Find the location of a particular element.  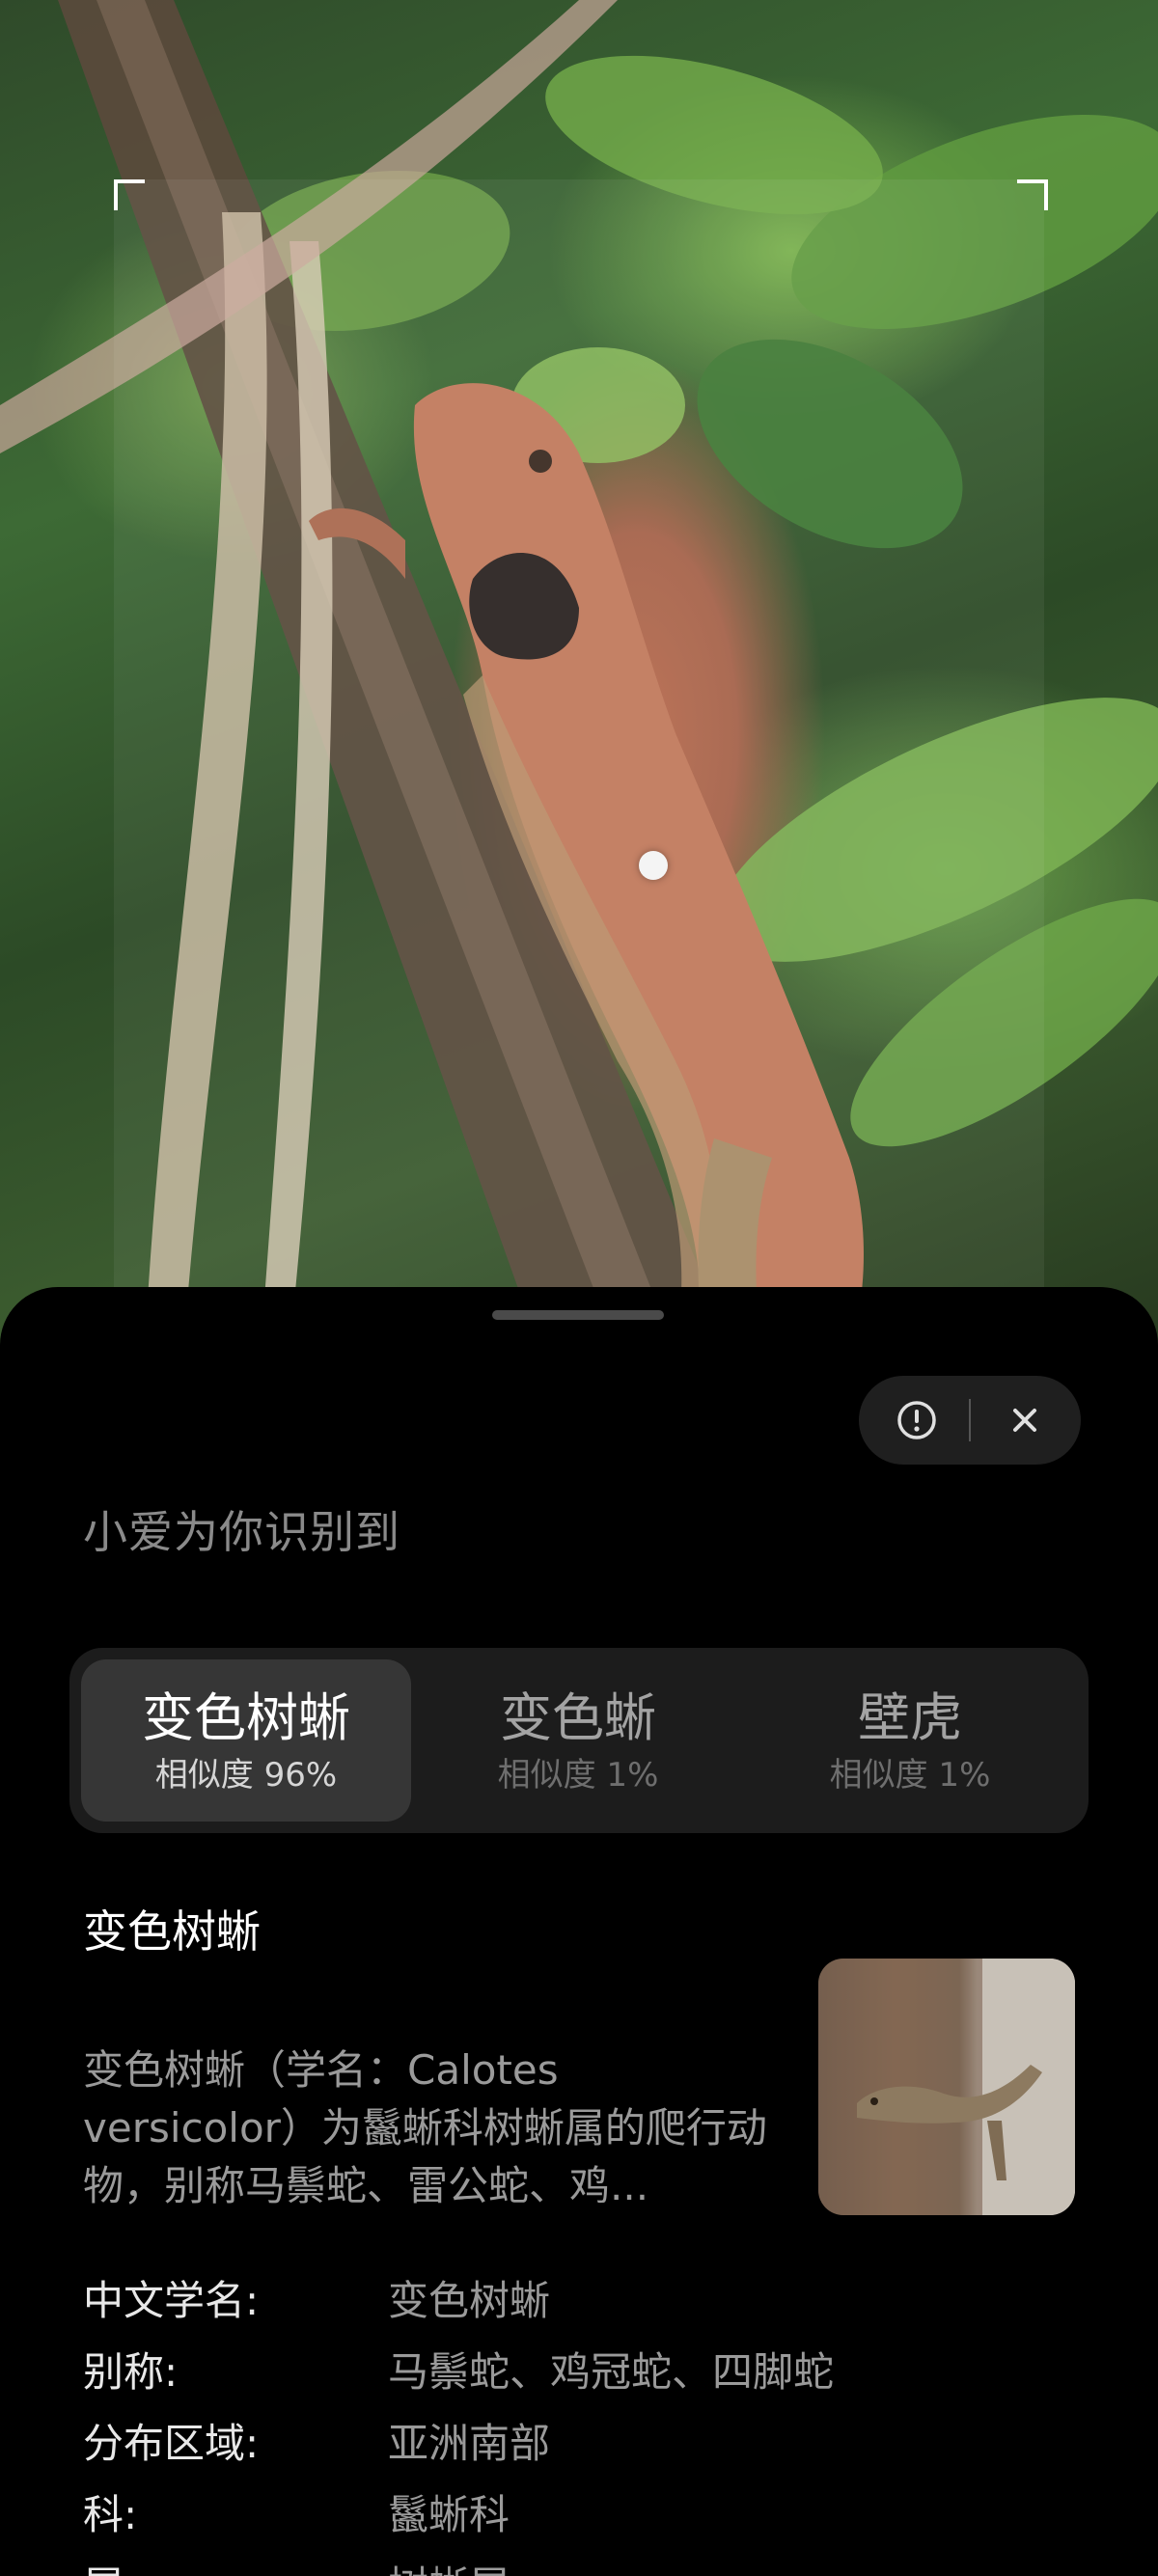

lizard-thumbnail-image is located at coordinates (946, 2087).